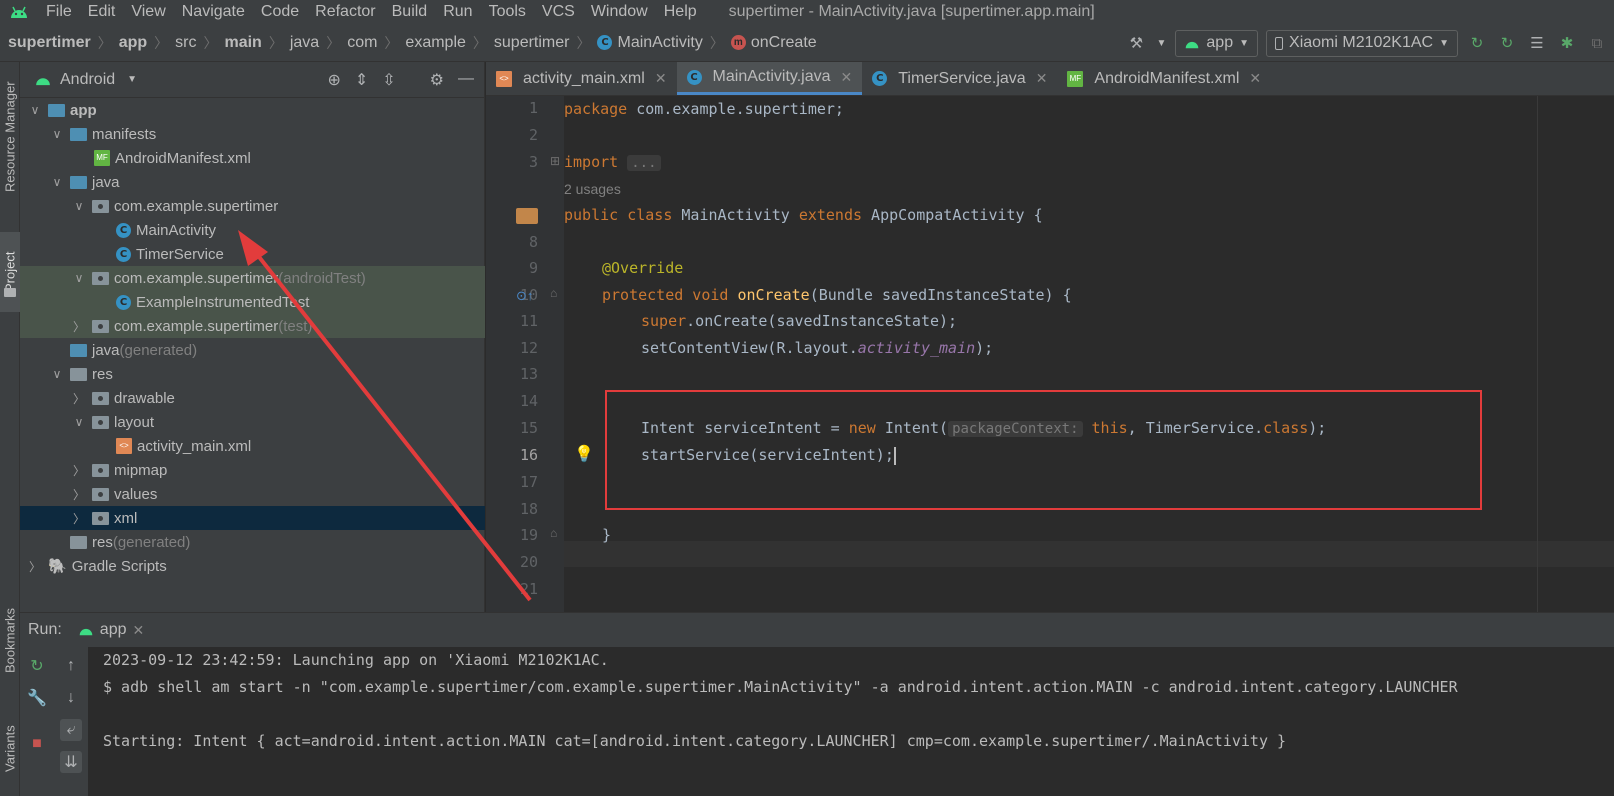 This screenshot has height=796, width=1614. I want to click on run-label: Run:, so click(45, 629).